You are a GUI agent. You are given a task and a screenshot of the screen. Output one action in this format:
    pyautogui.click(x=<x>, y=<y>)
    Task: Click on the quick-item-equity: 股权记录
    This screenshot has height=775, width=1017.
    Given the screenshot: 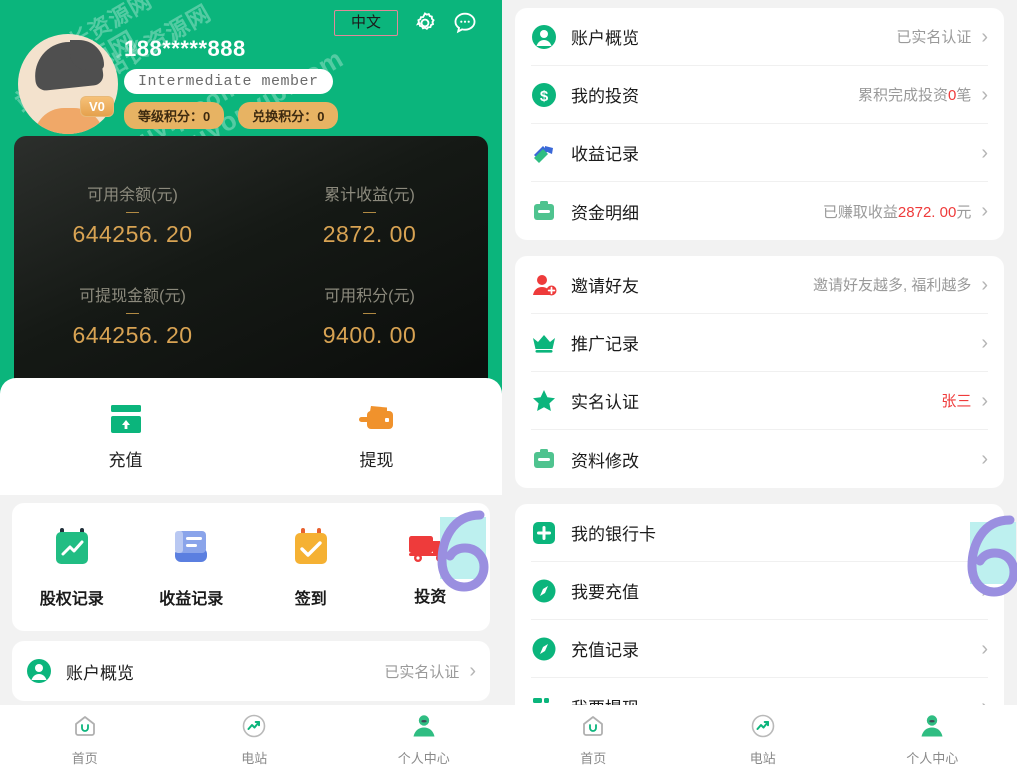 What is the action you would take?
    pyautogui.click(x=72, y=567)
    